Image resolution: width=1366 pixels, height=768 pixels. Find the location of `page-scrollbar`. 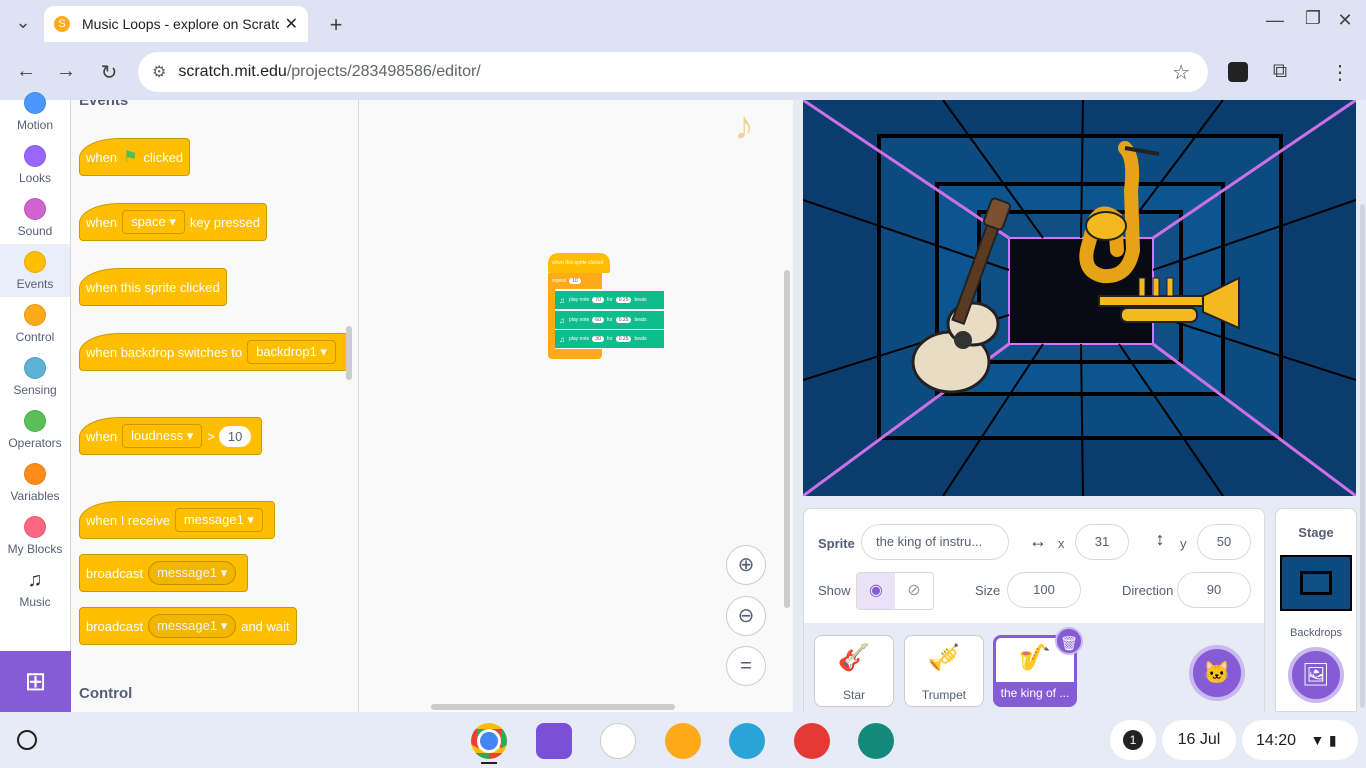

page-scrollbar is located at coordinates (1362, 456).